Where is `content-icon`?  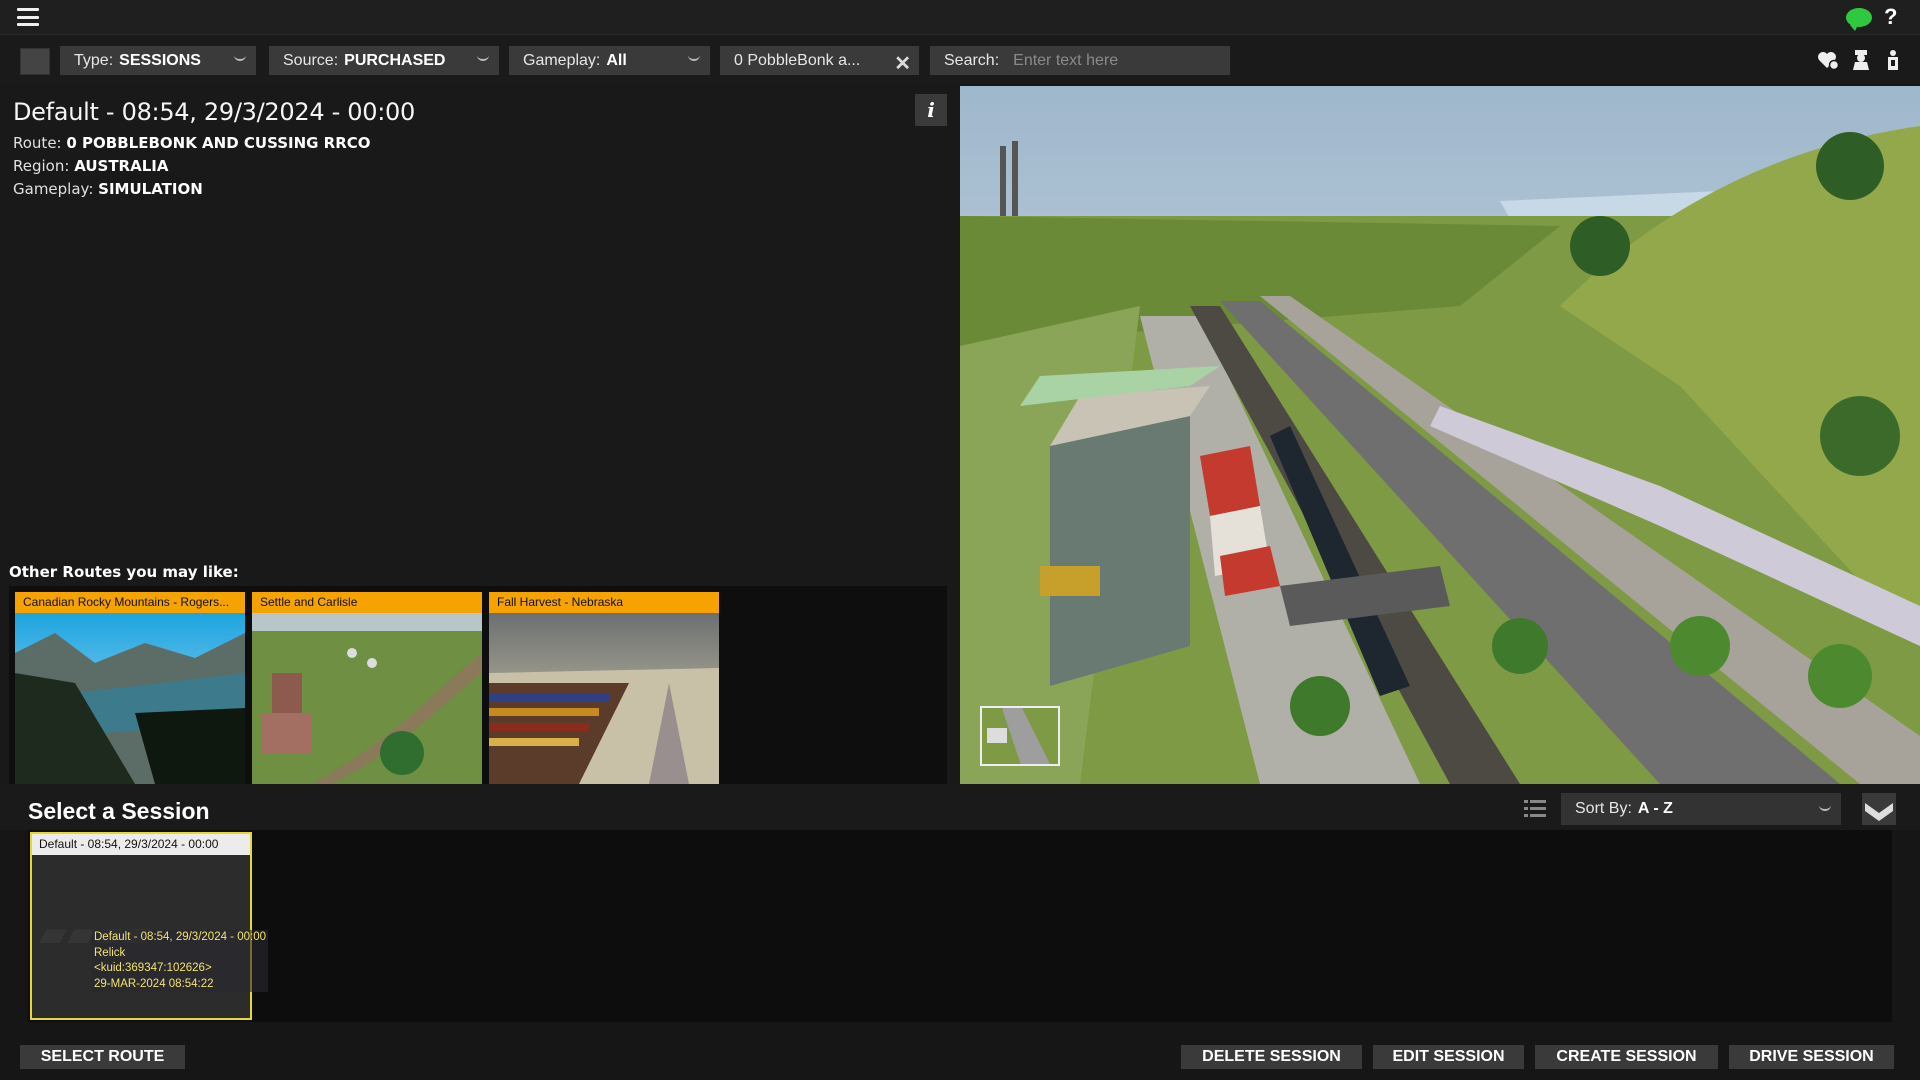 content-icon is located at coordinates (1893, 60).